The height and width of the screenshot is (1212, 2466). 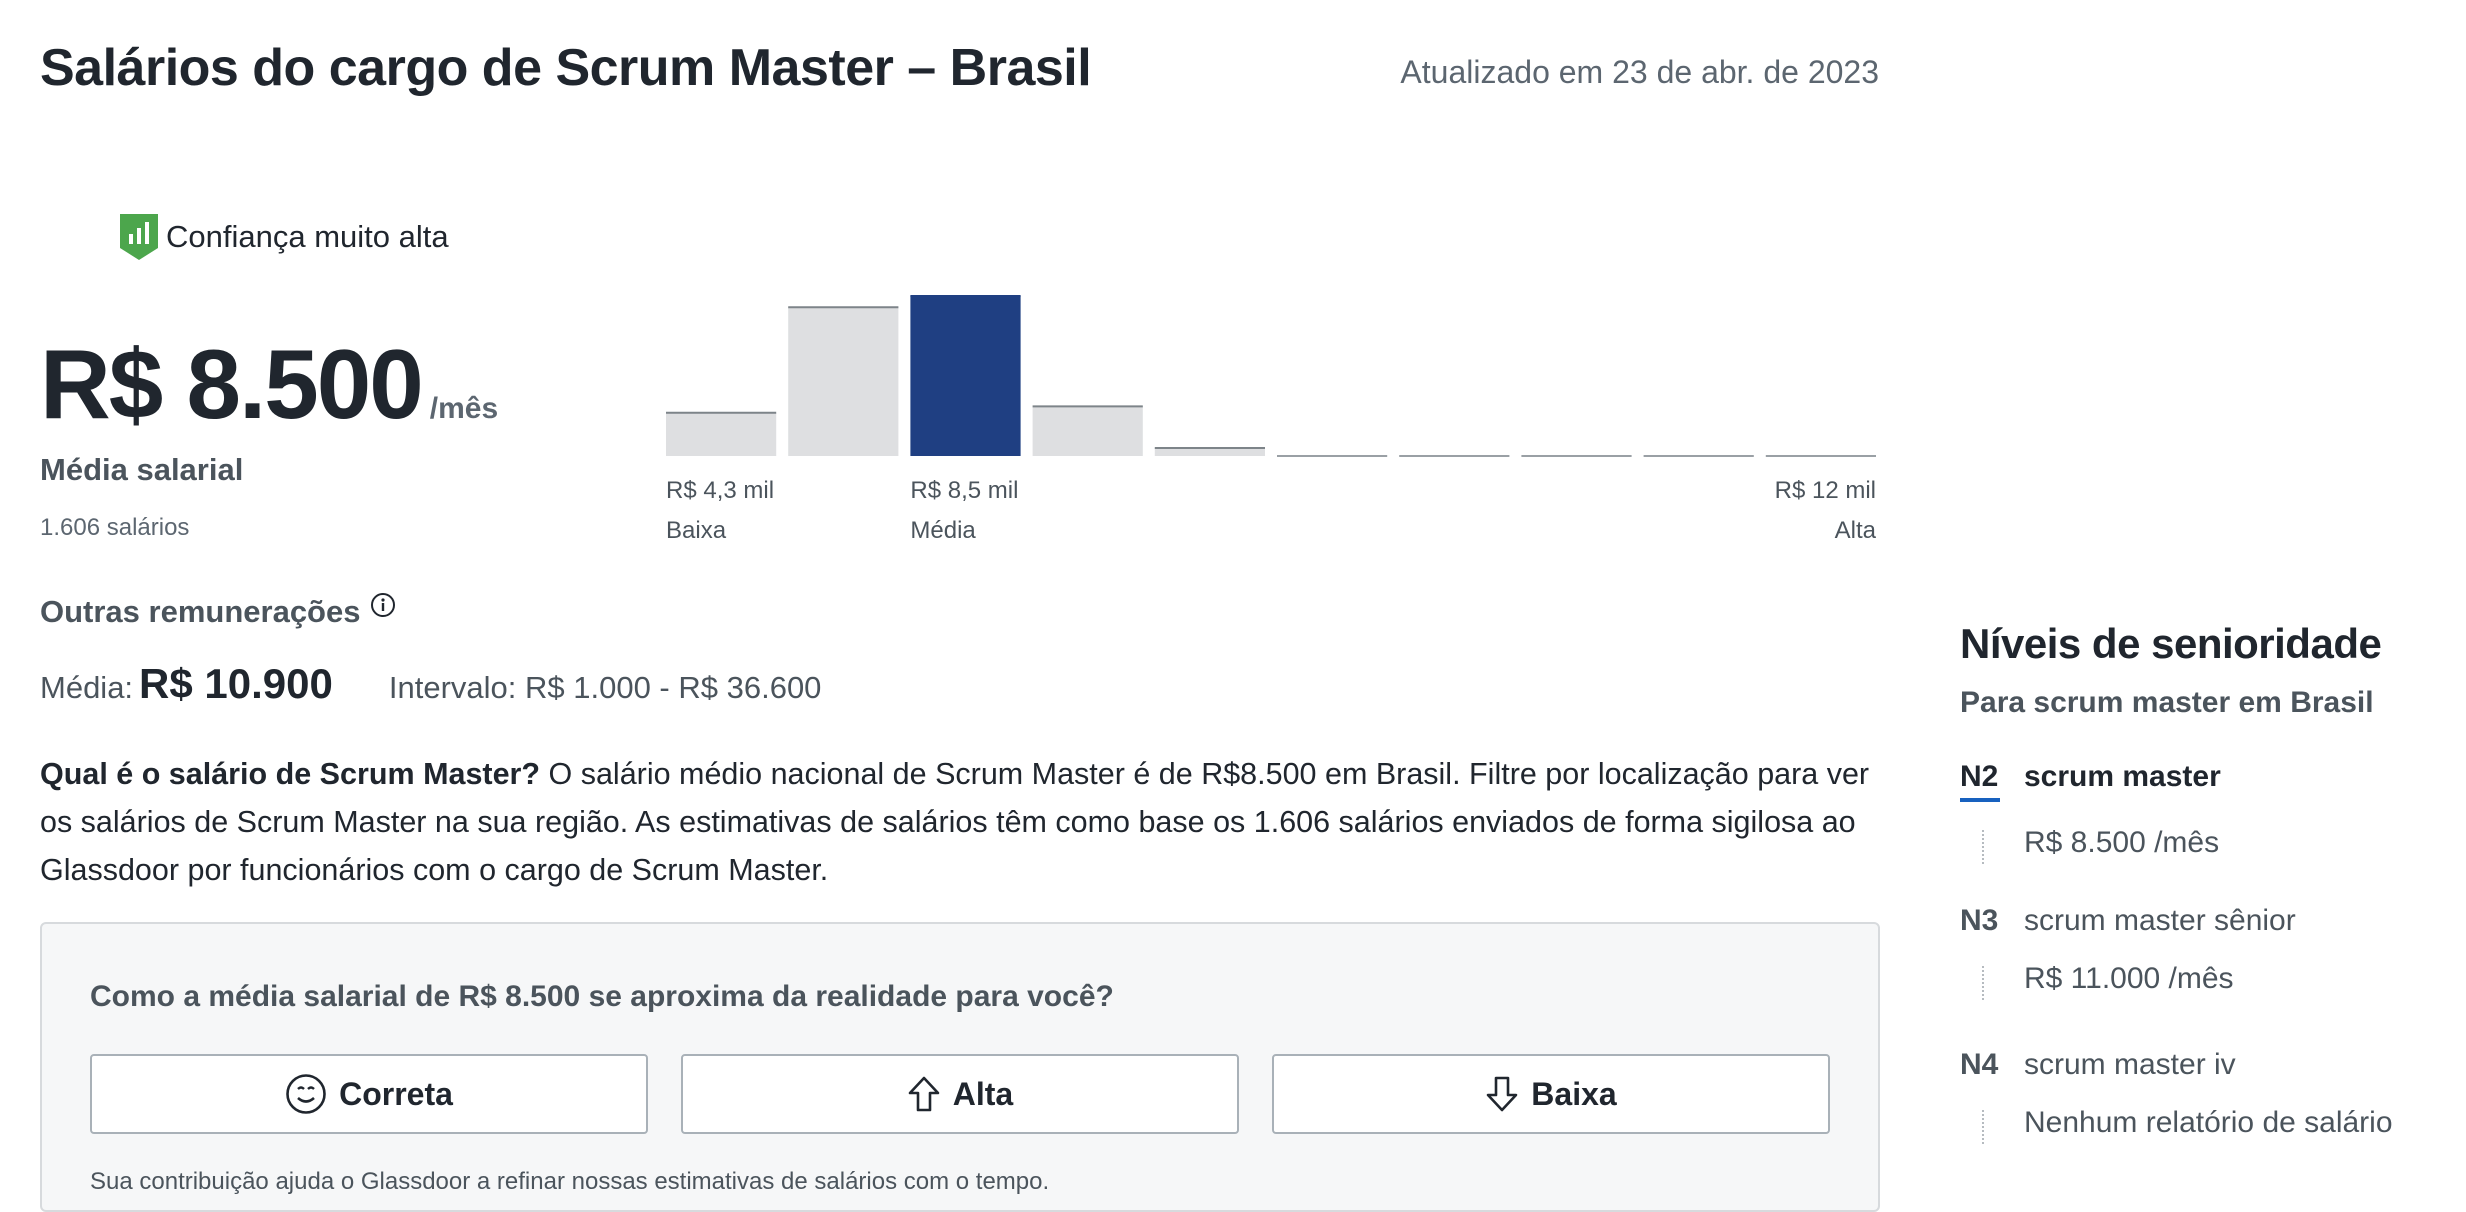 I want to click on level-name: scrum master, so click(x=2122, y=776).